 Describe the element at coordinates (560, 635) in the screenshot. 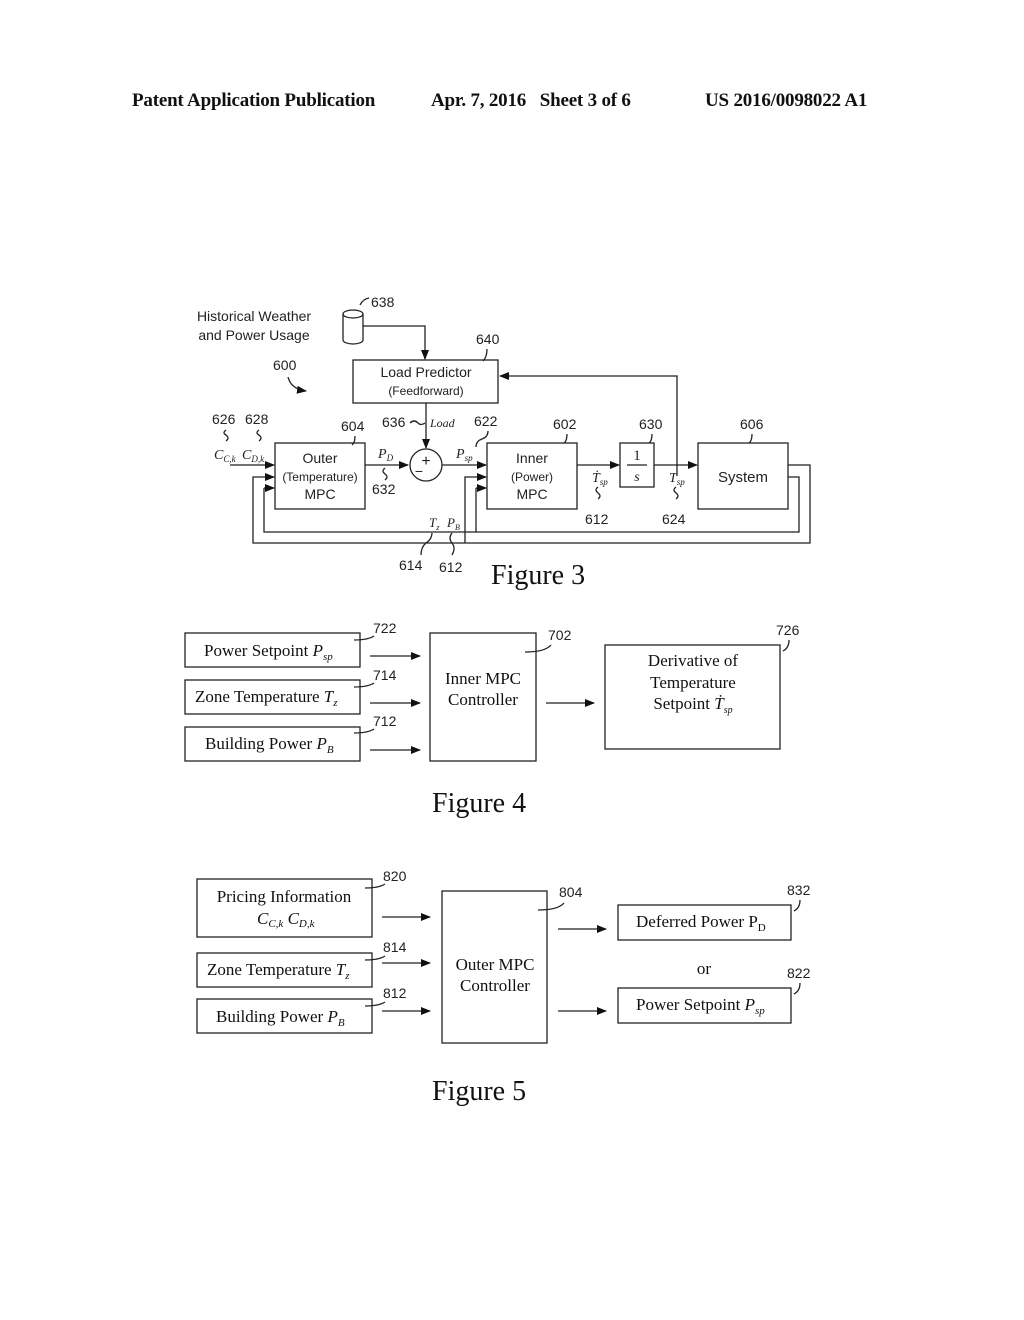

I see `ref-702: 702` at that location.